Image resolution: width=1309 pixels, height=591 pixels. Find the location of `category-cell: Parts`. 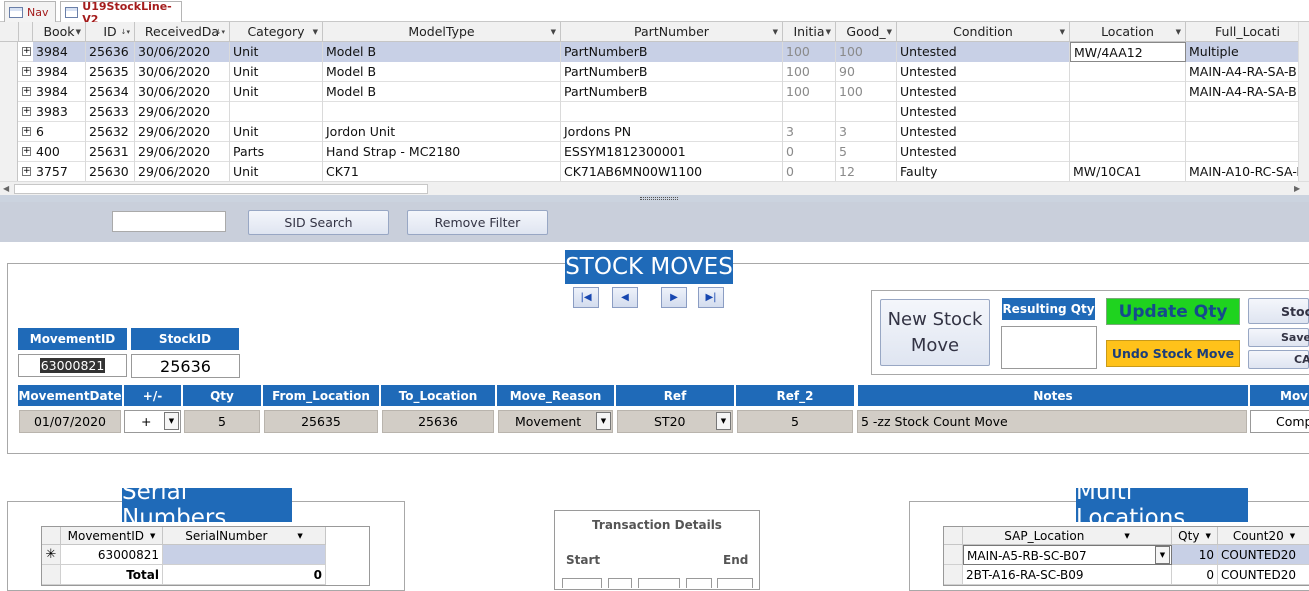

category-cell: Parts is located at coordinates (276, 152).